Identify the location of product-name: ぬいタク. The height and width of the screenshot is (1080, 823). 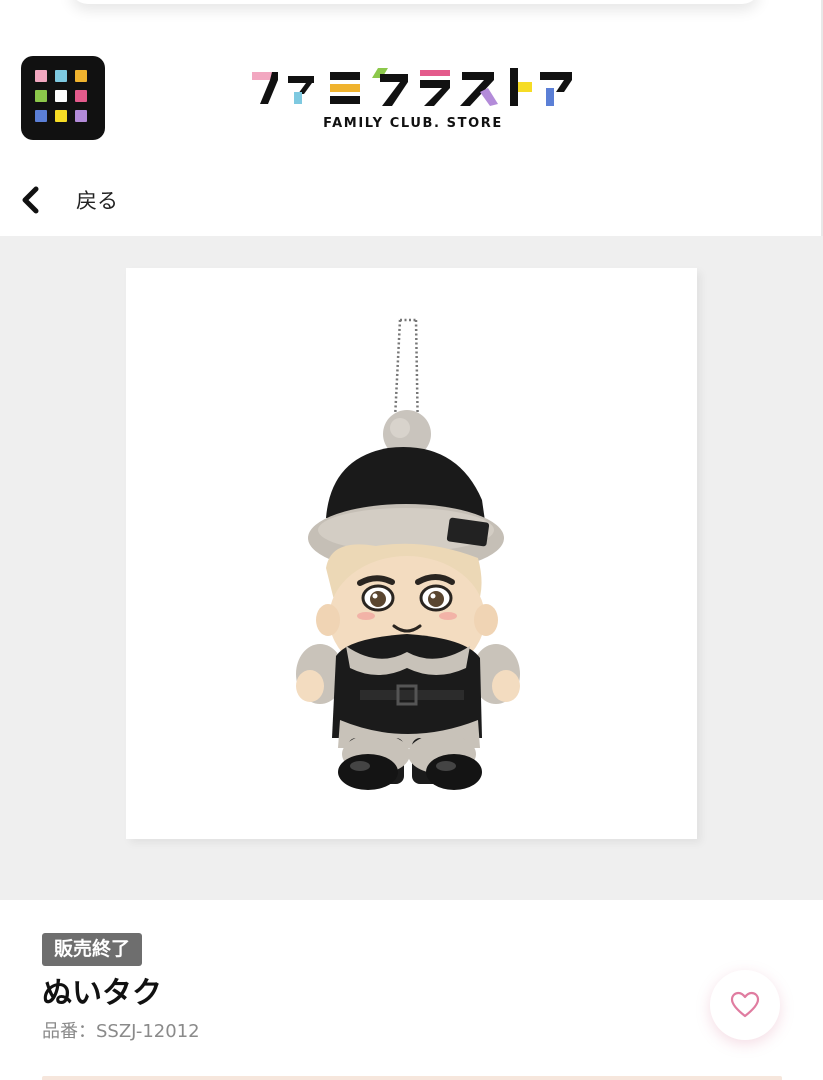
(102, 993).